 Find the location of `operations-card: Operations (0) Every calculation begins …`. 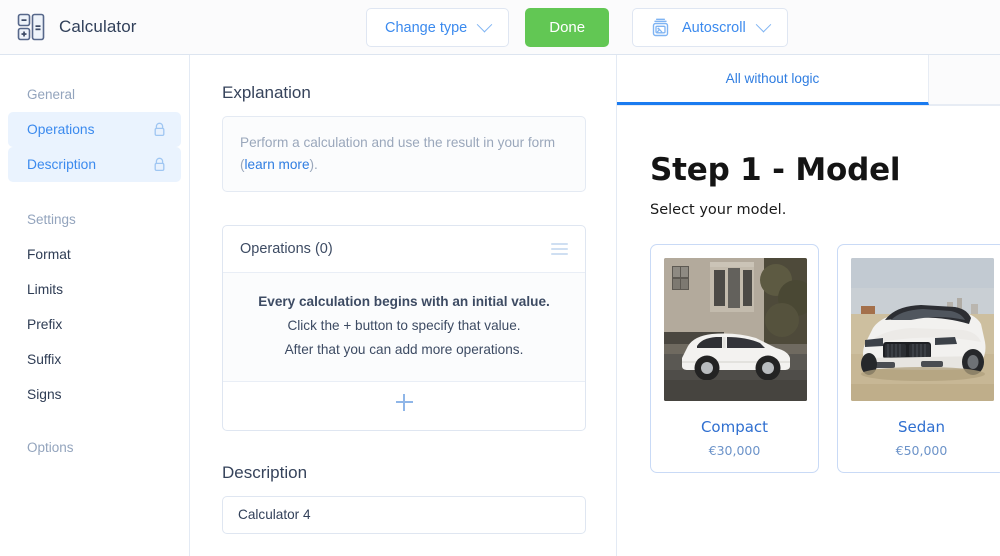

operations-card: Operations (0) Every calculation begins … is located at coordinates (404, 328).